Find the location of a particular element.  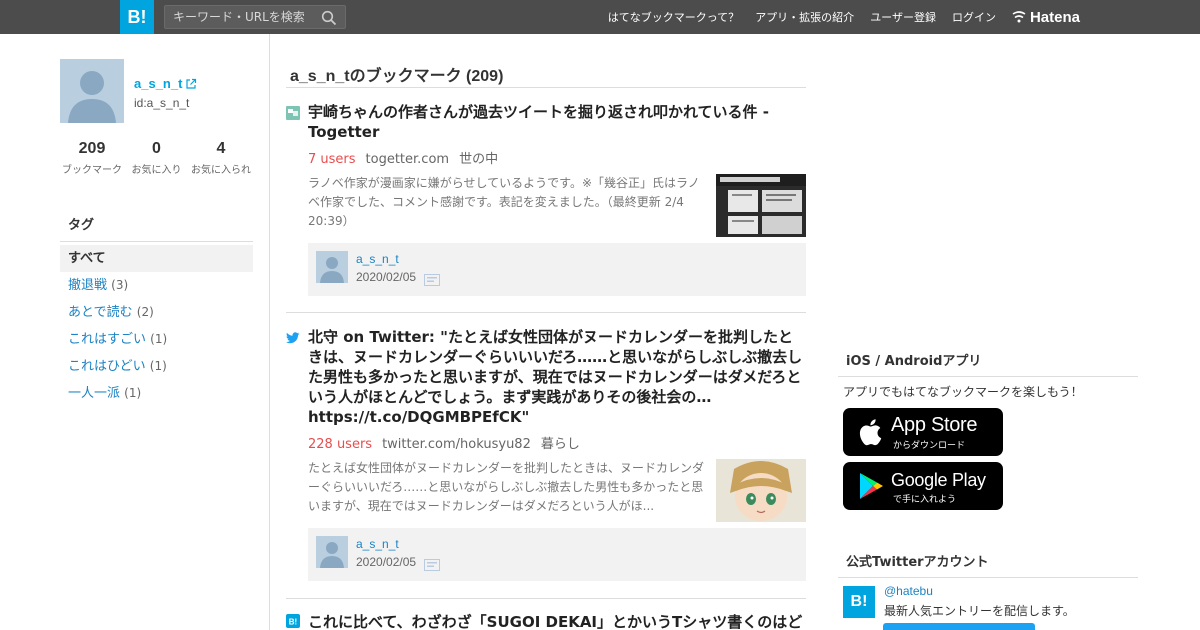

stat-value: 209 is located at coordinates (92, 148).